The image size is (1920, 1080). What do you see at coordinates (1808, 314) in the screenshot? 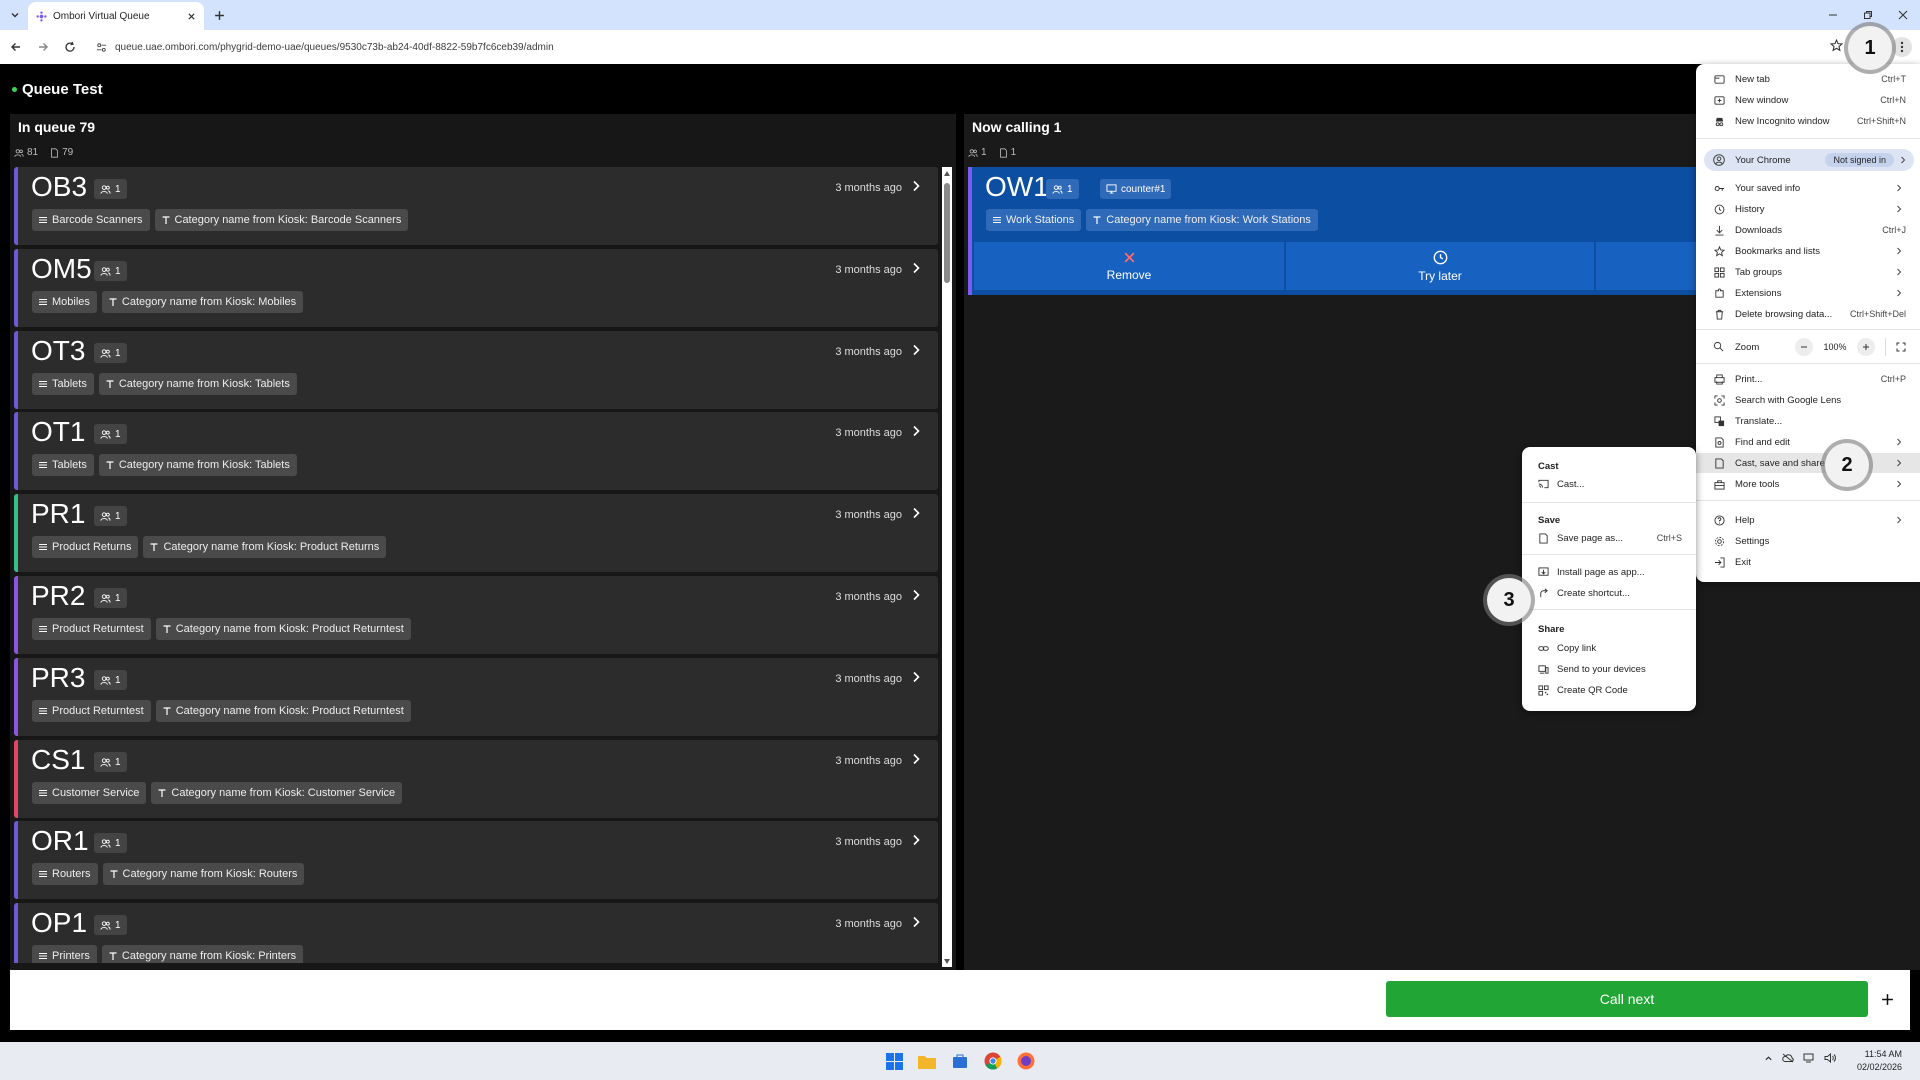
I see `menu-item-delete-browsing-data: Delete browsing data... Ctrl+Shift+Del` at bounding box center [1808, 314].